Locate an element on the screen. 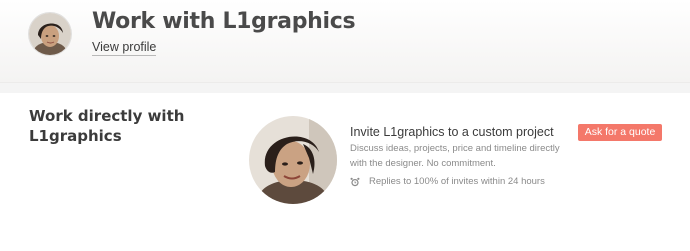 The image size is (690, 251). designer-avatar is located at coordinates (293, 160).